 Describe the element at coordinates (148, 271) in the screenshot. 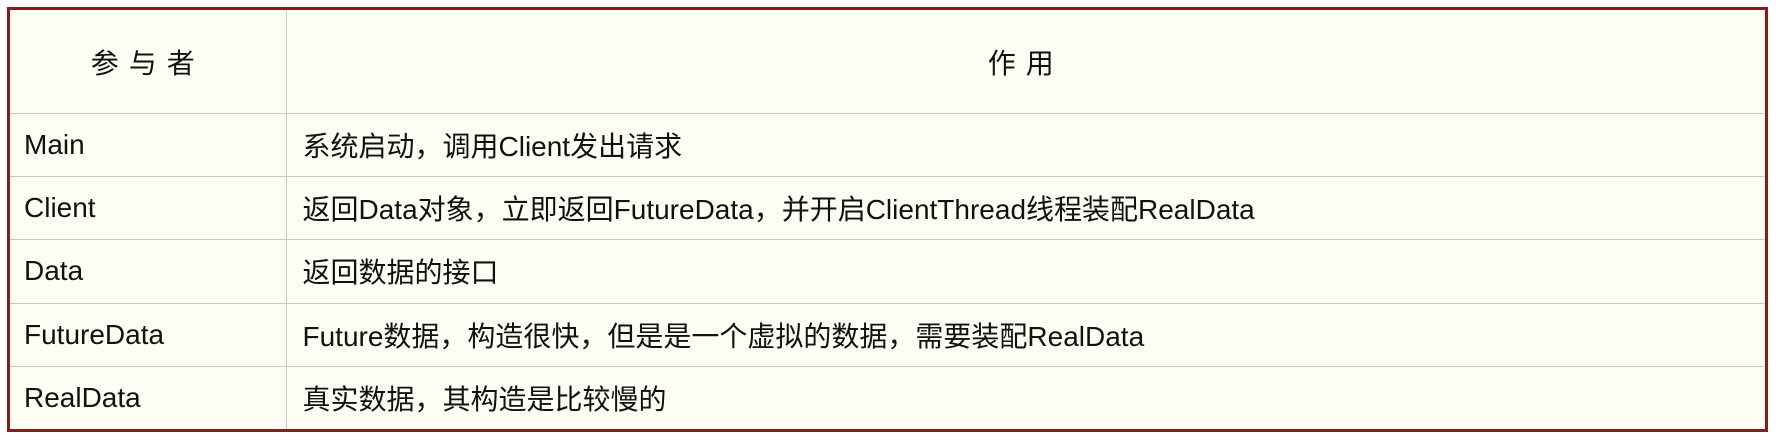

I see `participant-cell: Data` at that location.